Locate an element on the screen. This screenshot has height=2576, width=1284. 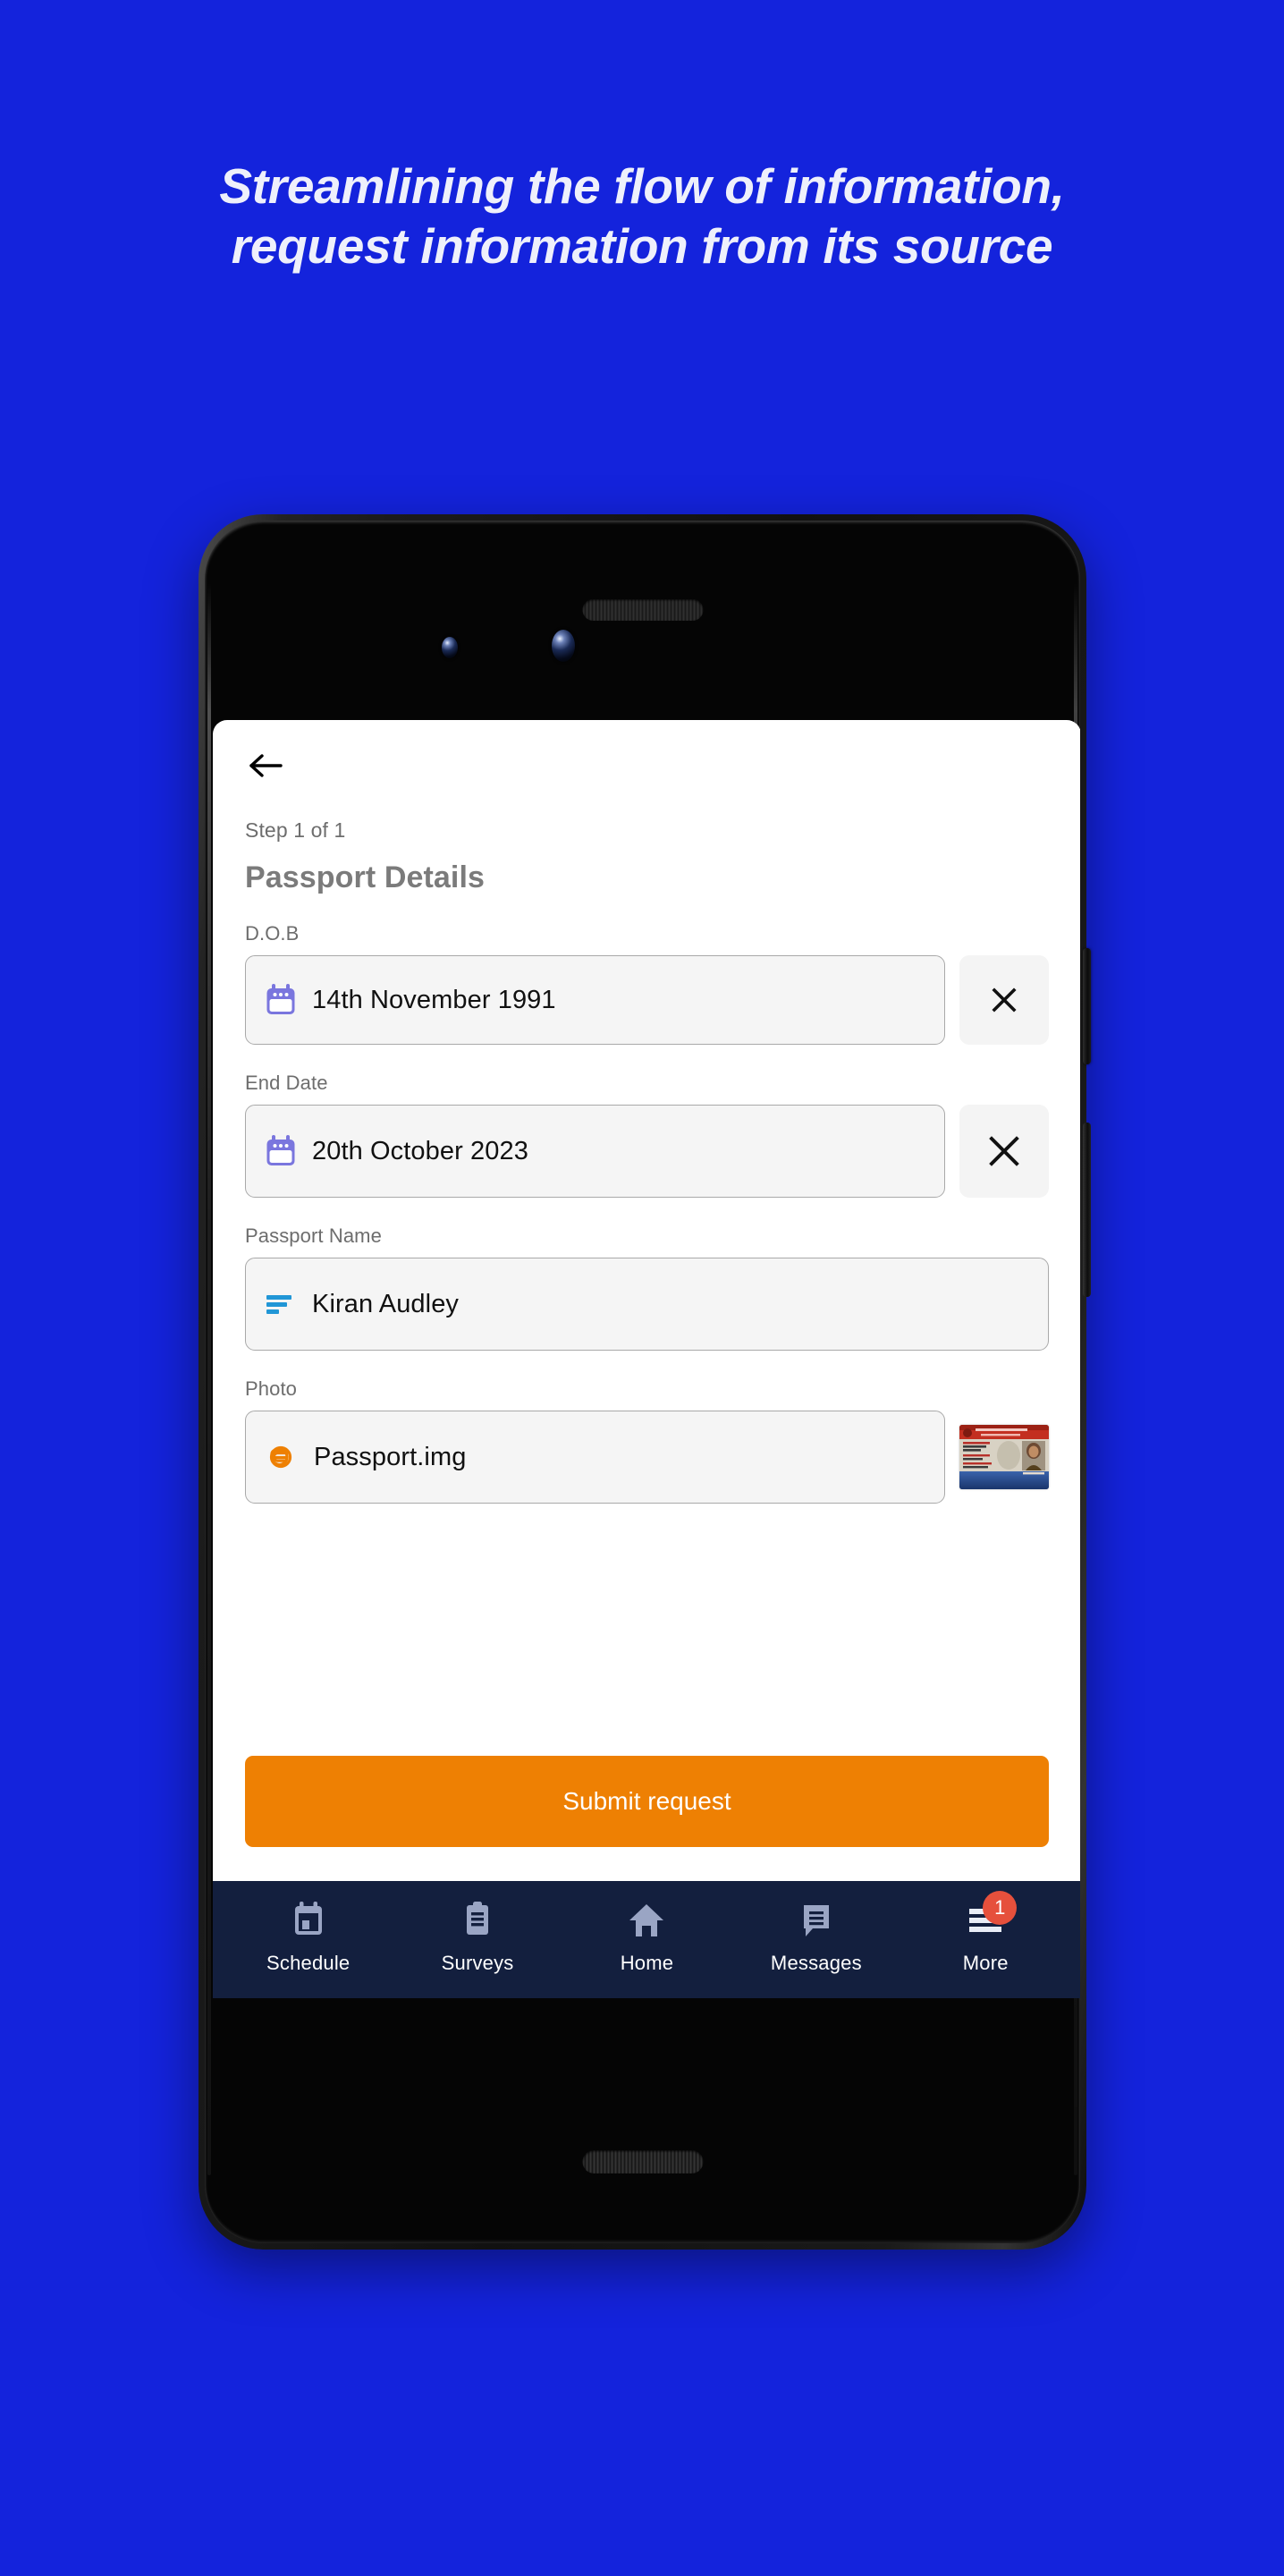
field-end-date: End Date 20th October 2023 is located at coordinates (647, 1135).